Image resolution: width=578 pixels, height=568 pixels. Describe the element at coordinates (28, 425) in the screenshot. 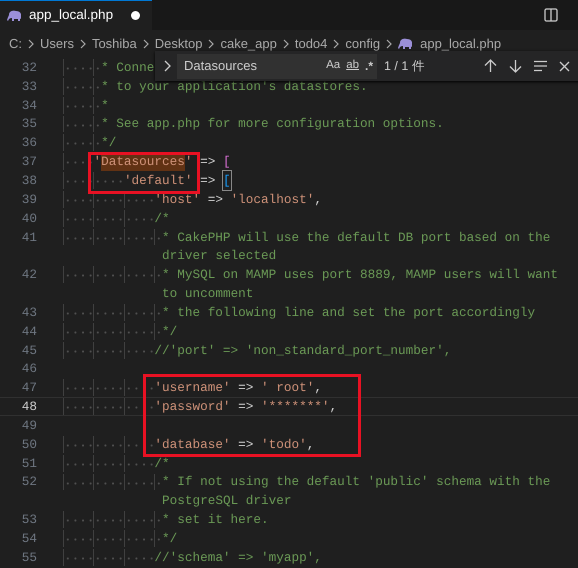

I see `line-number: 49` at that location.